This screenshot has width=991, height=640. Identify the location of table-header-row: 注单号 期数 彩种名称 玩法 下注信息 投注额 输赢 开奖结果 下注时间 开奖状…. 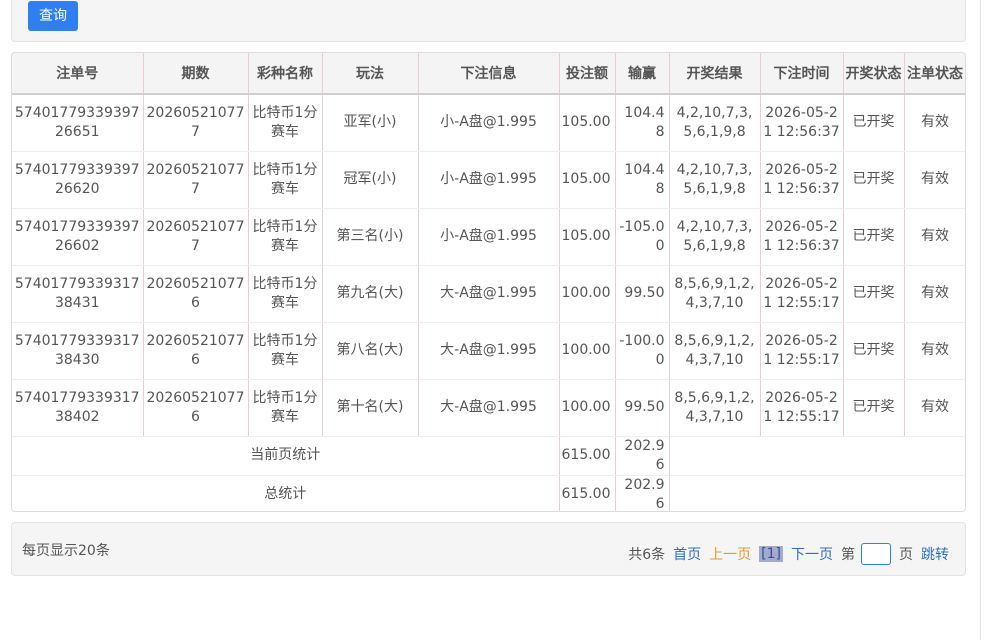
(488, 74).